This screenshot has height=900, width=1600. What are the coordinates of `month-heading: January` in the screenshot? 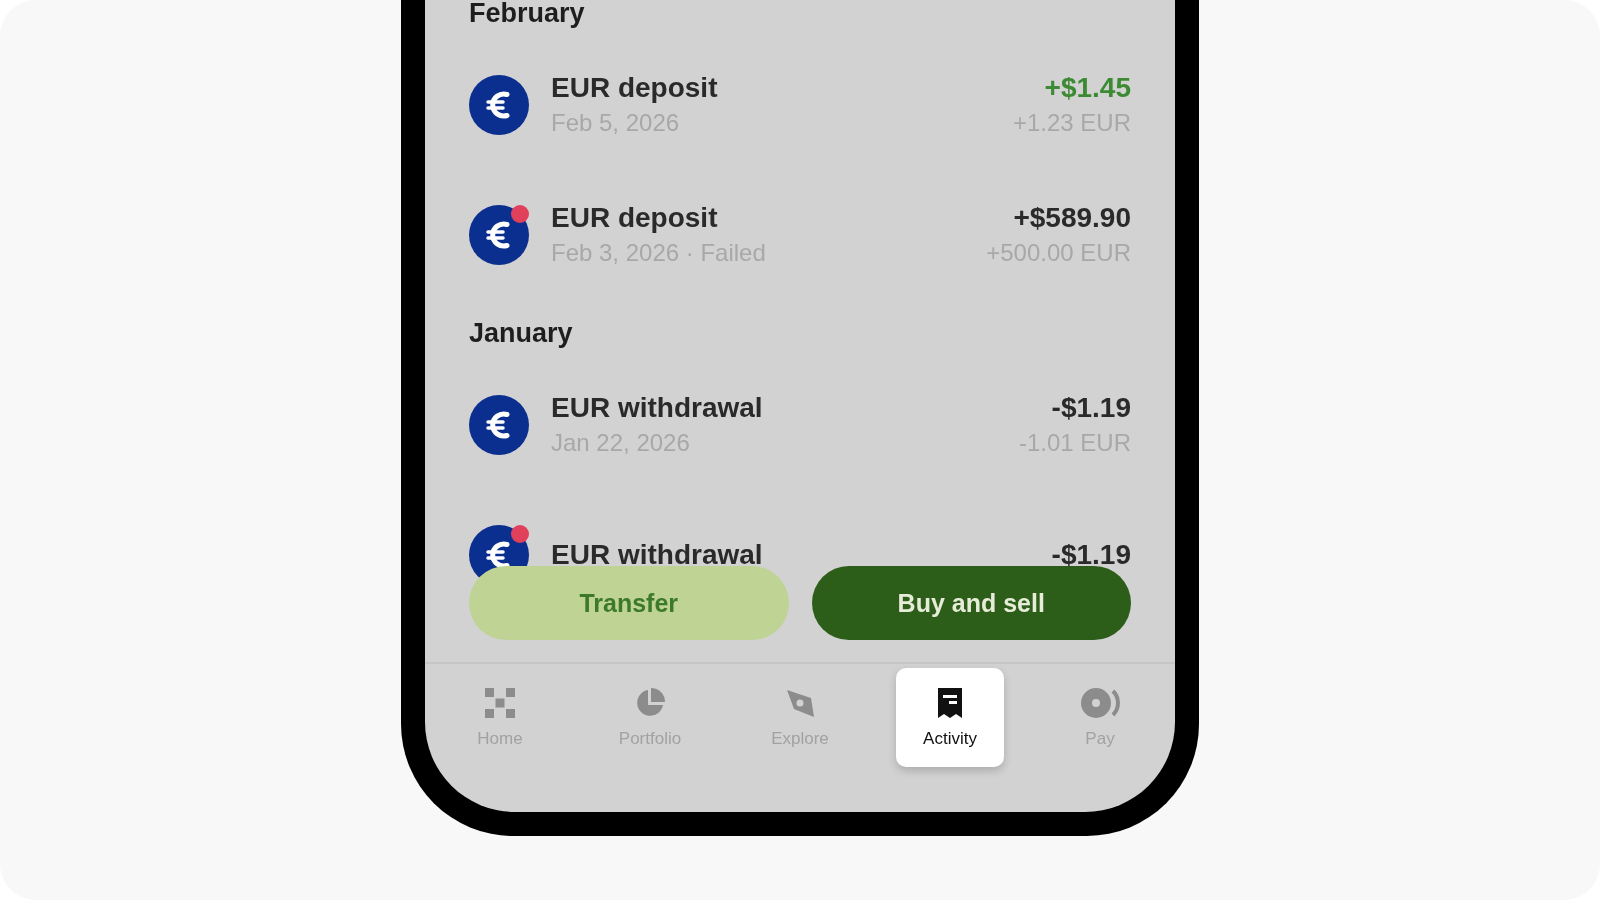 It's located at (521, 333).